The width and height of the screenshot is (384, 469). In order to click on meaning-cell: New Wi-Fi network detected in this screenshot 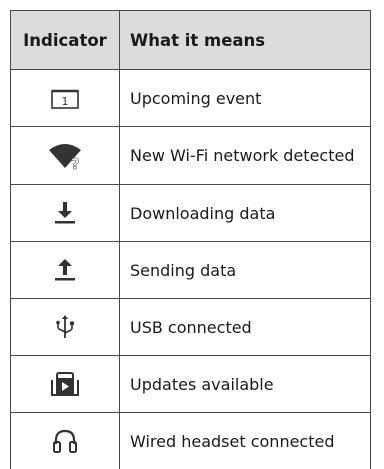, I will do `click(245, 156)`.